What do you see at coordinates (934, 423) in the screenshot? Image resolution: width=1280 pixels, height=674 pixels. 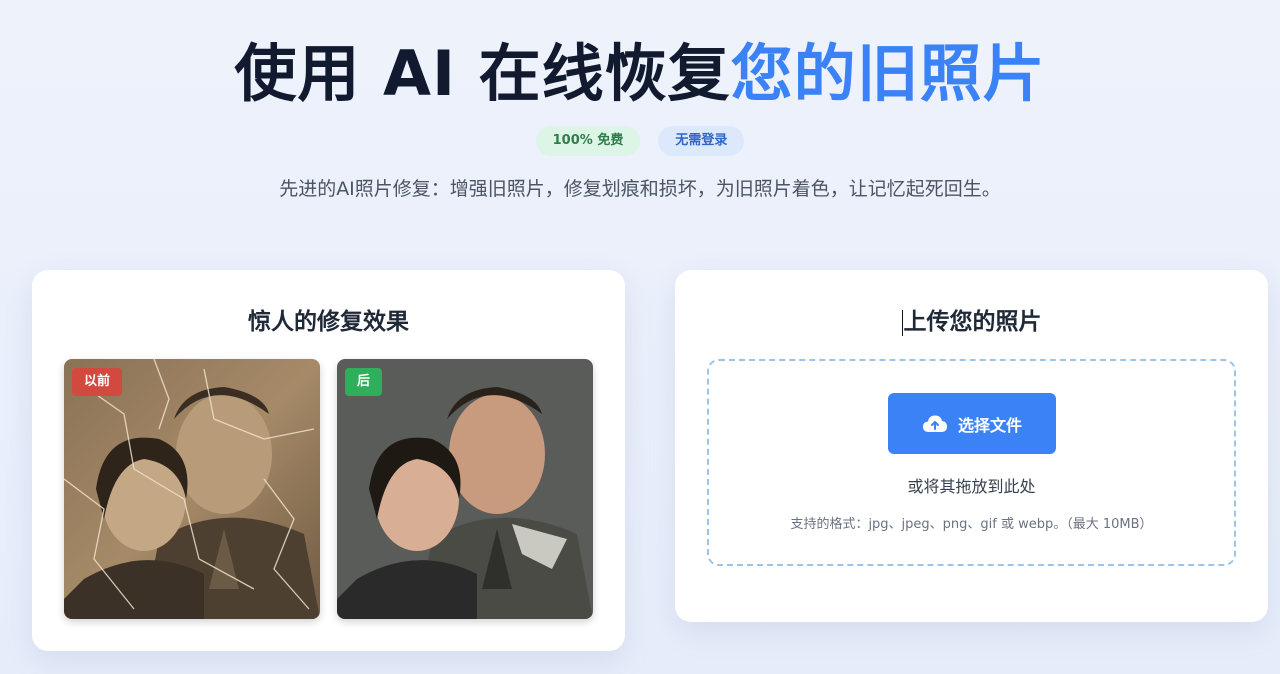 I see `cloud-upload-icon` at bounding box center [934, 423].